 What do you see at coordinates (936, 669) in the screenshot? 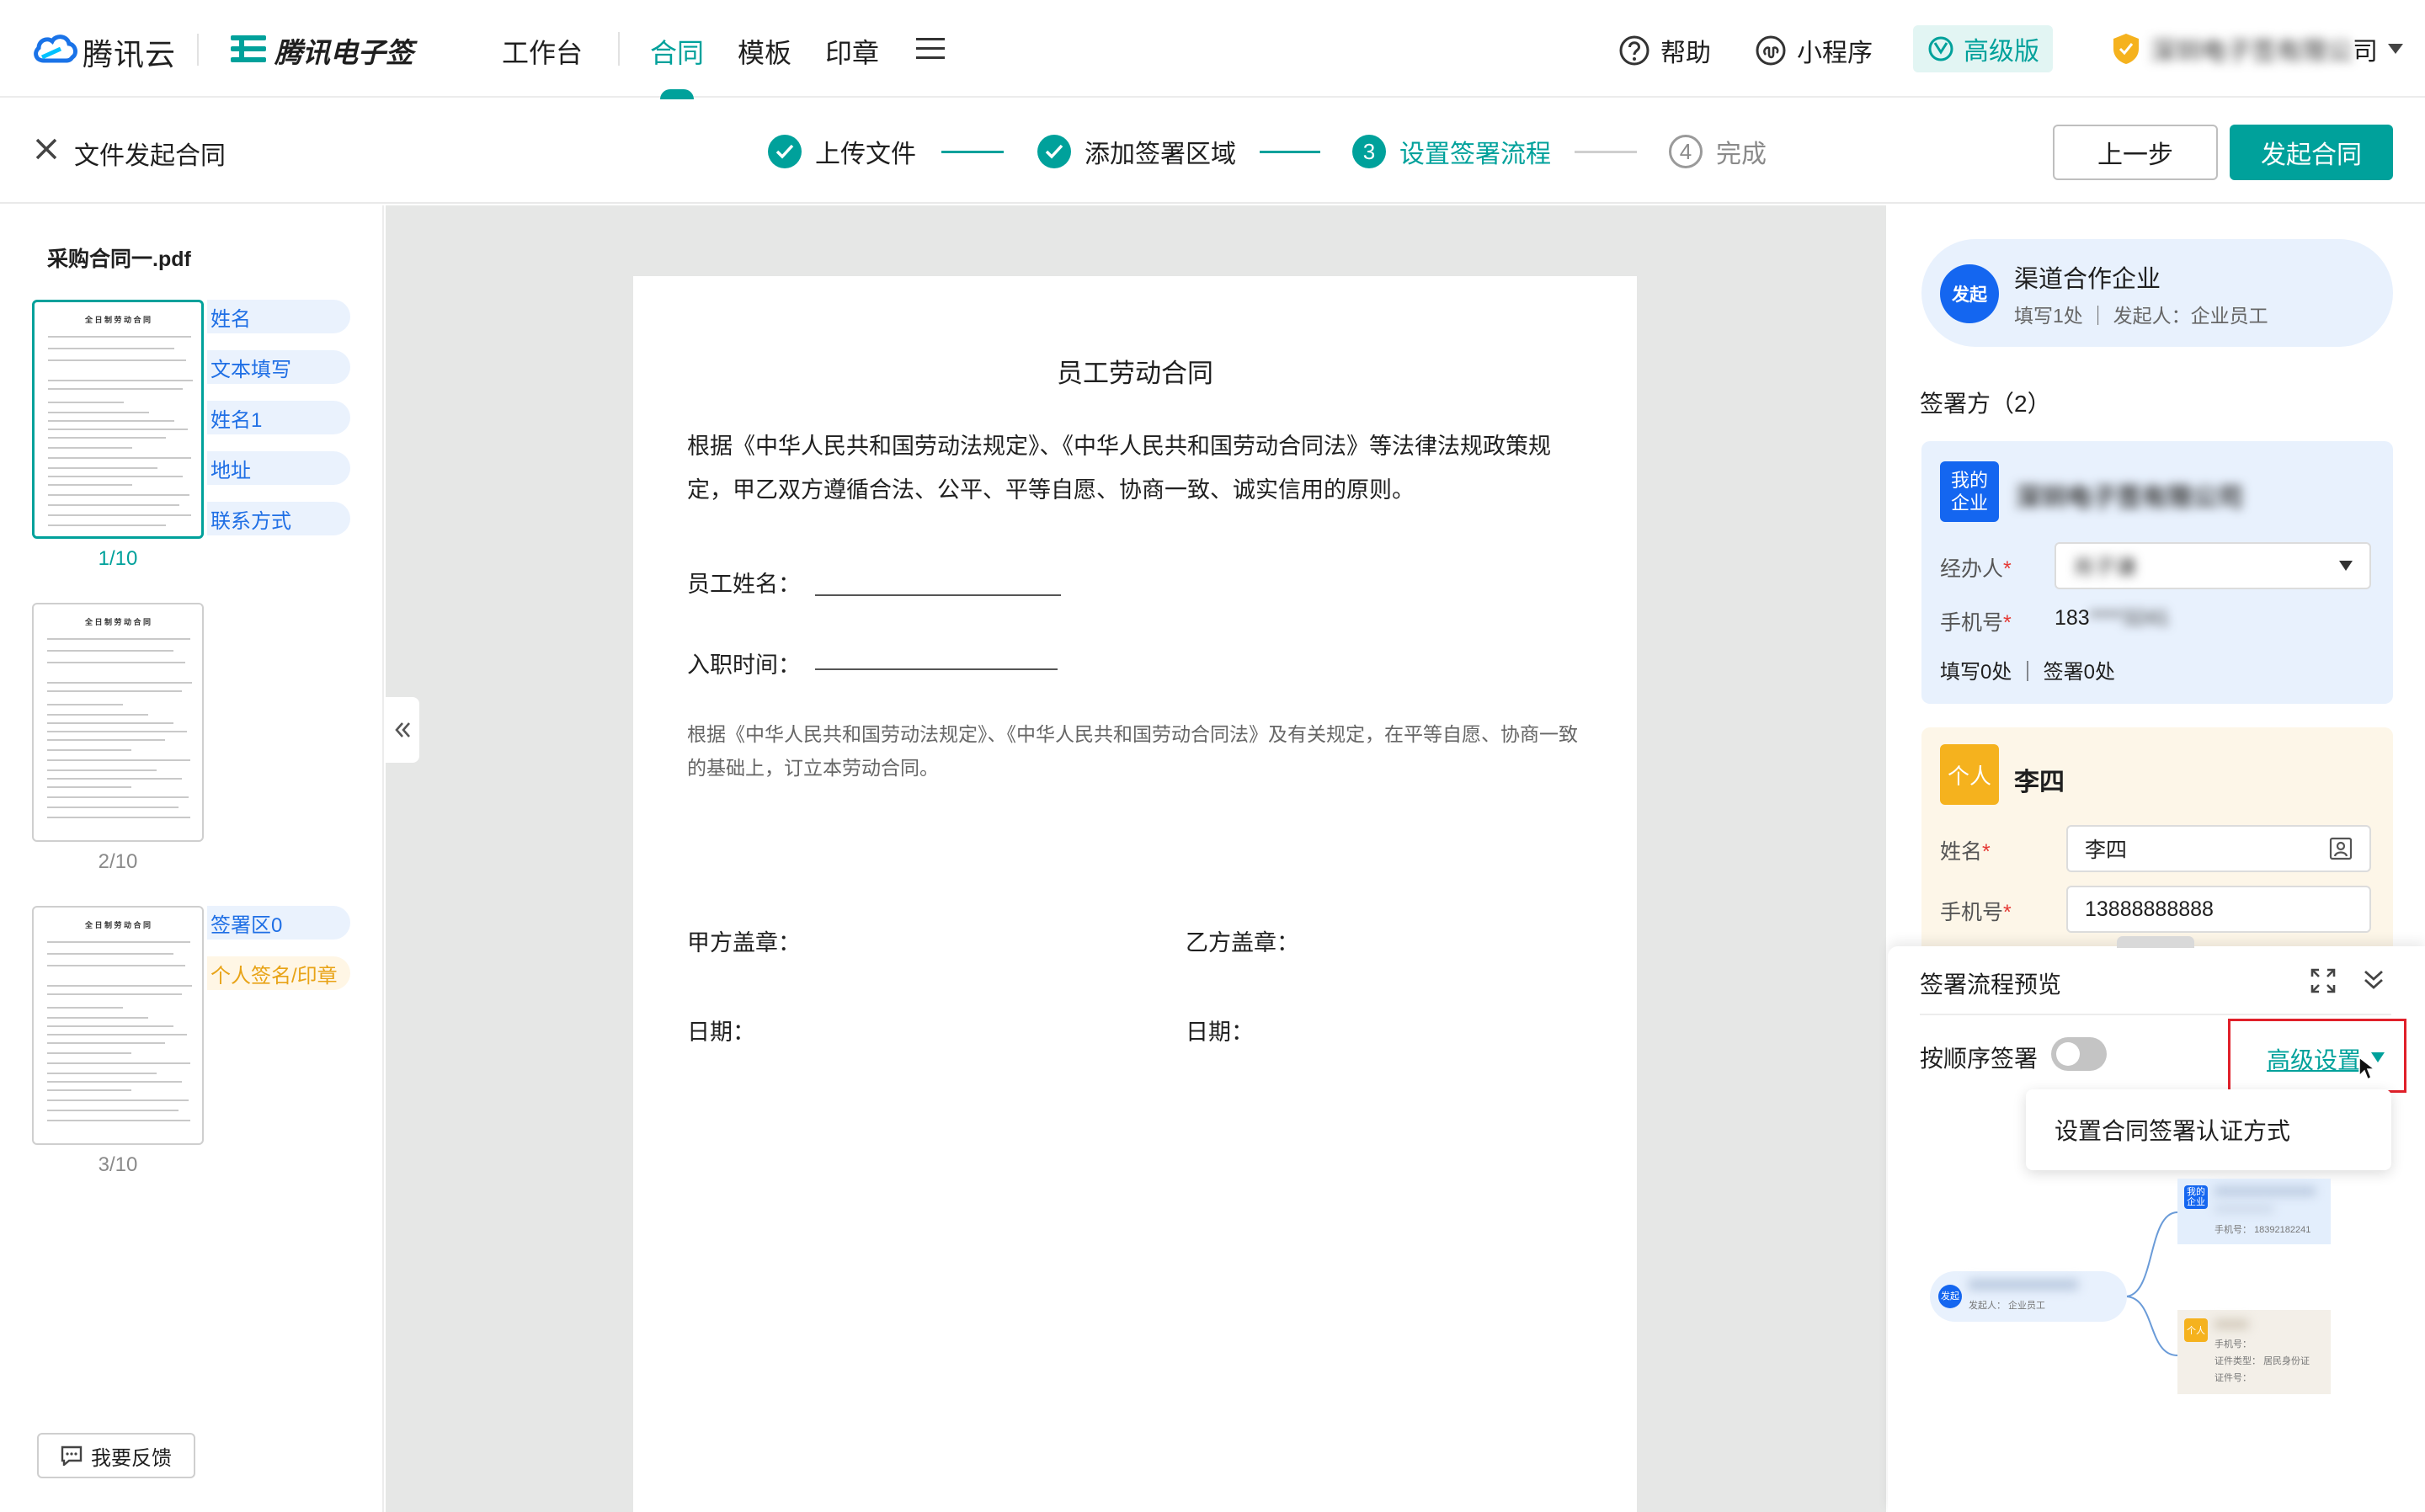
I see `entry-date-line` at bounding box center [936, 669].